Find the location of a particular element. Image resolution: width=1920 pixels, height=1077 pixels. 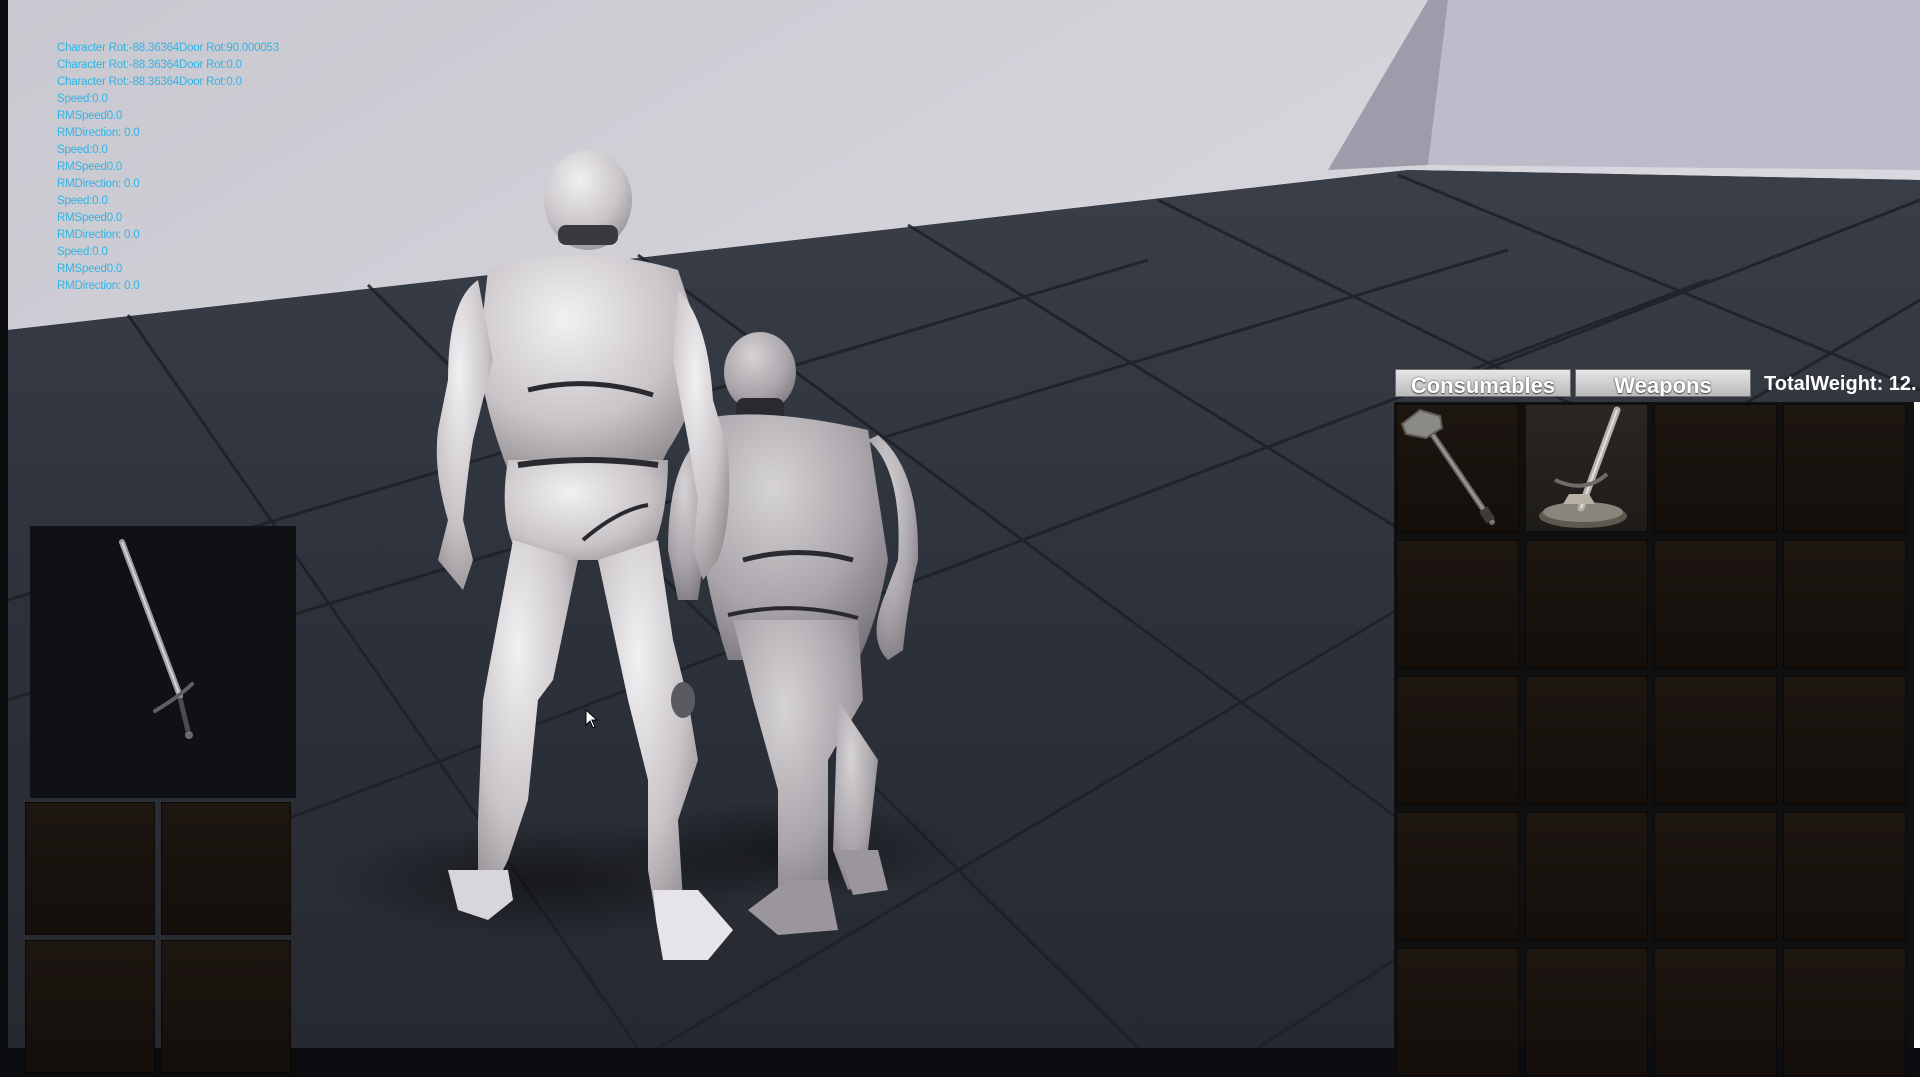

longsword-icon is located at coordinates (156, 639).